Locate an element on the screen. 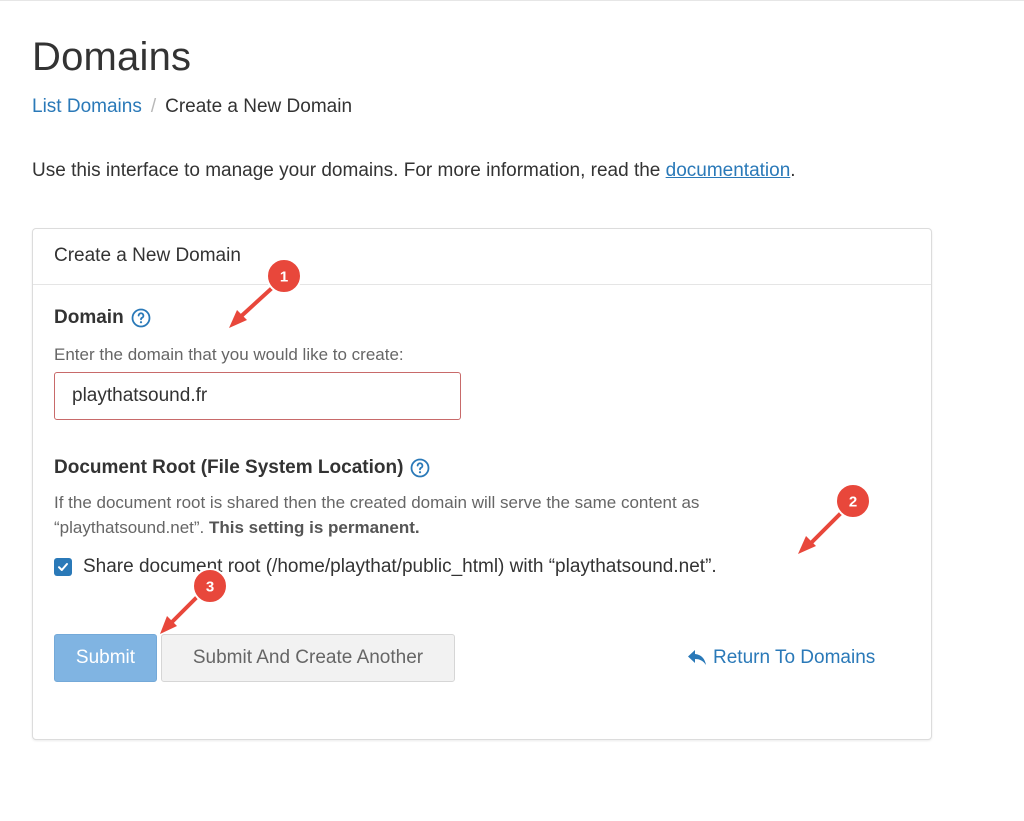  breadcrumb-current: Create a New Domain is located at coordinates (259, 106).